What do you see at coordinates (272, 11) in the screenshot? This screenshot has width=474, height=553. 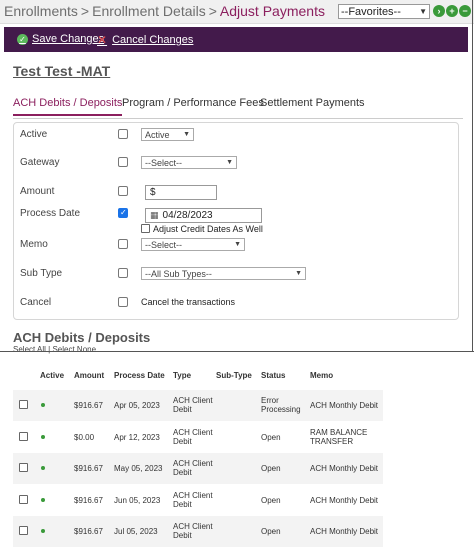 I see `breadcrumb-current: Adjust Payments` at bounding box center [272, 11].